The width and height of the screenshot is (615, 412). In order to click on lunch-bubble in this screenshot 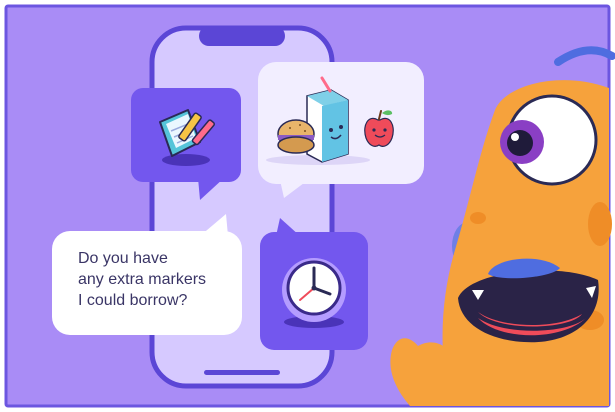, I will do `click(341, 130)`.